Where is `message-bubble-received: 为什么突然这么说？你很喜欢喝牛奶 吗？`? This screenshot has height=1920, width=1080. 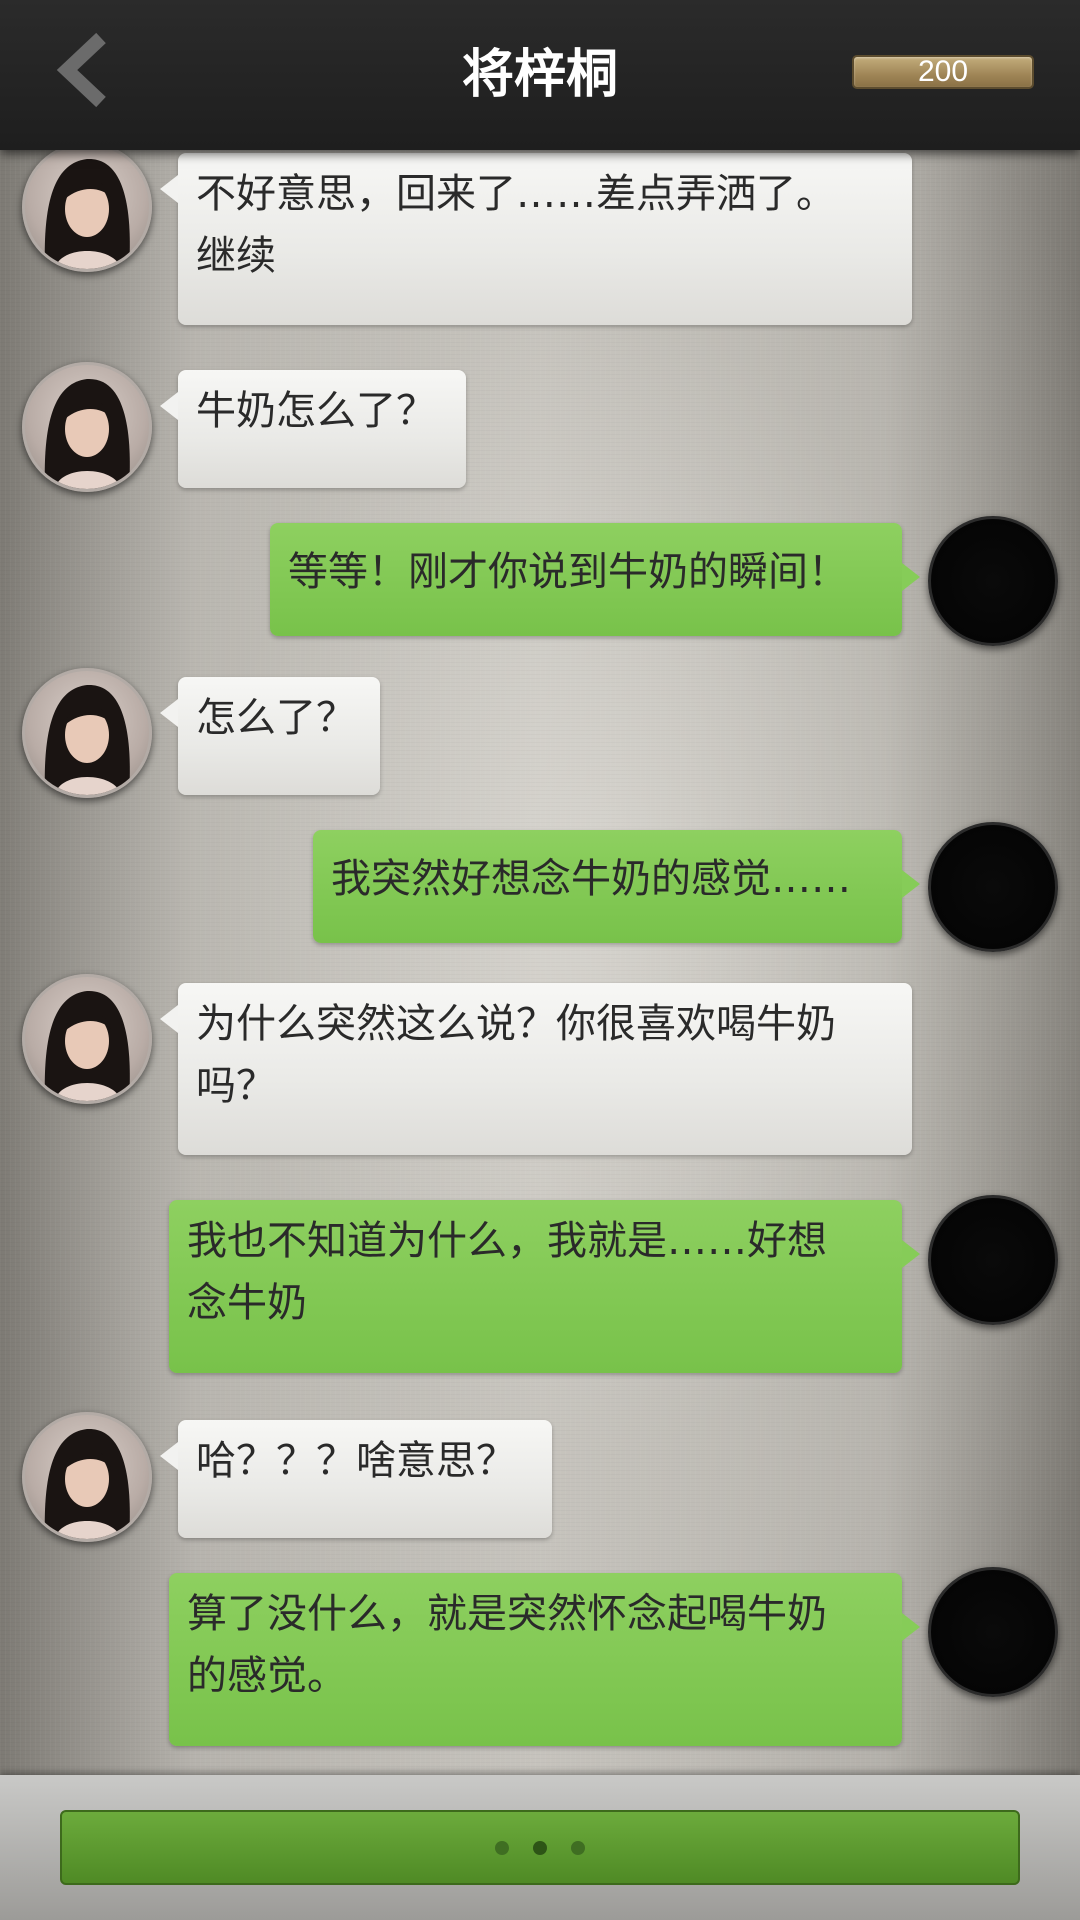 message-bubble-received: 为什么突然这么说？你很喜欢喝牛奶 吗？ is located at coordinates (536, 1069).